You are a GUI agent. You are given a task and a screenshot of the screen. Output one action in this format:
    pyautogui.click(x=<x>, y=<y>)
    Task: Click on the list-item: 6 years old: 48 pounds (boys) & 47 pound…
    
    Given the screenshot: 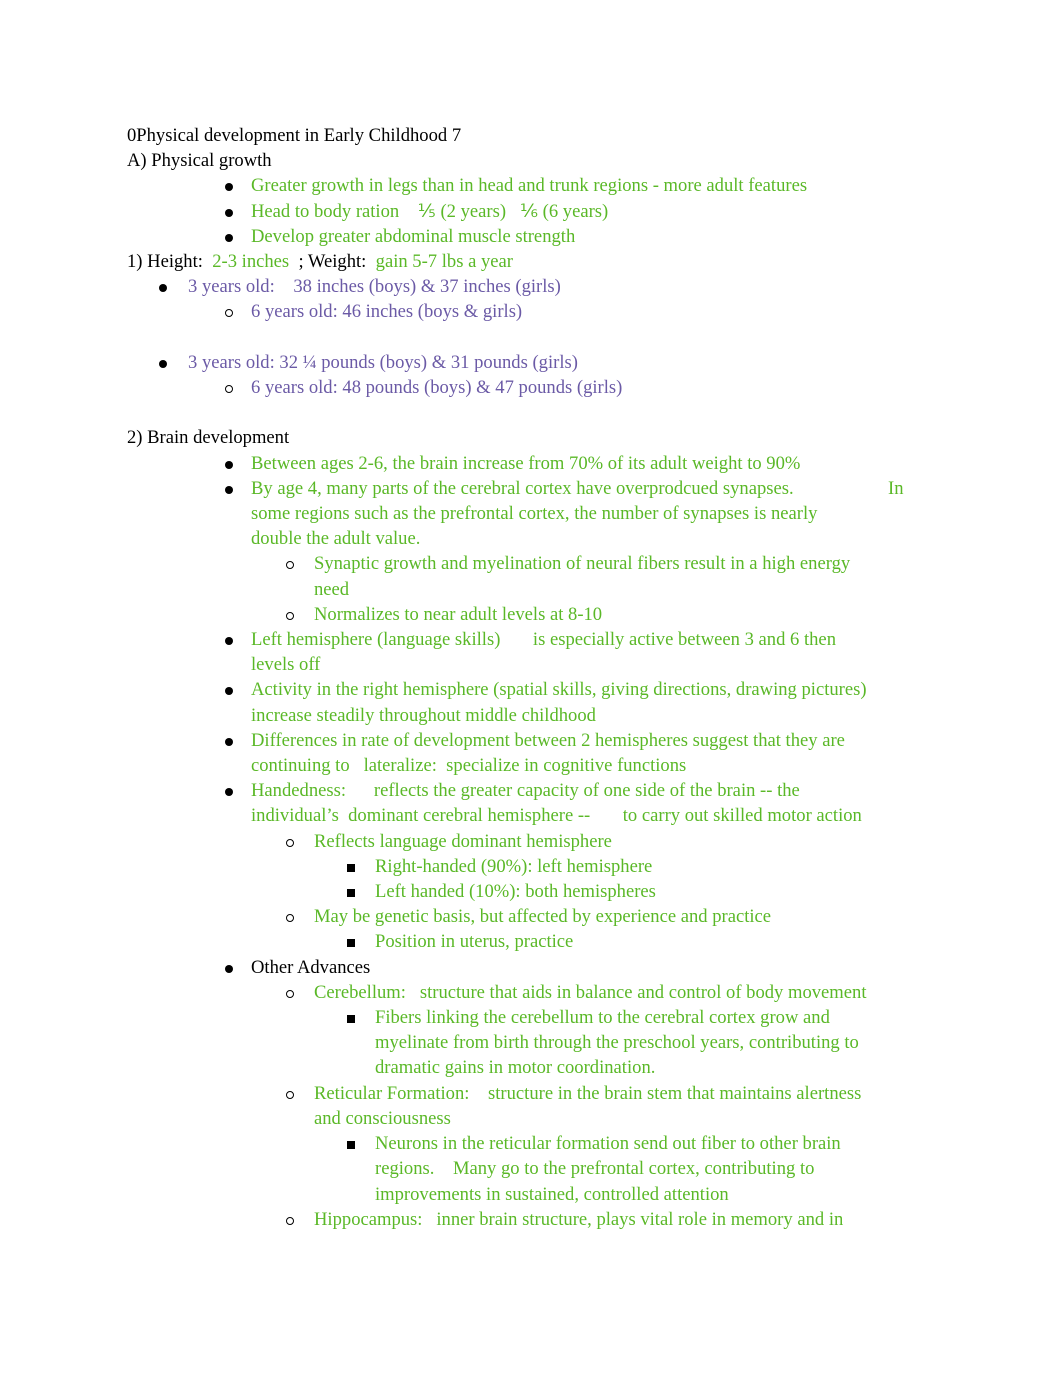 What is the action you would take?
    pyautogui.click(x=522, y=387)
    